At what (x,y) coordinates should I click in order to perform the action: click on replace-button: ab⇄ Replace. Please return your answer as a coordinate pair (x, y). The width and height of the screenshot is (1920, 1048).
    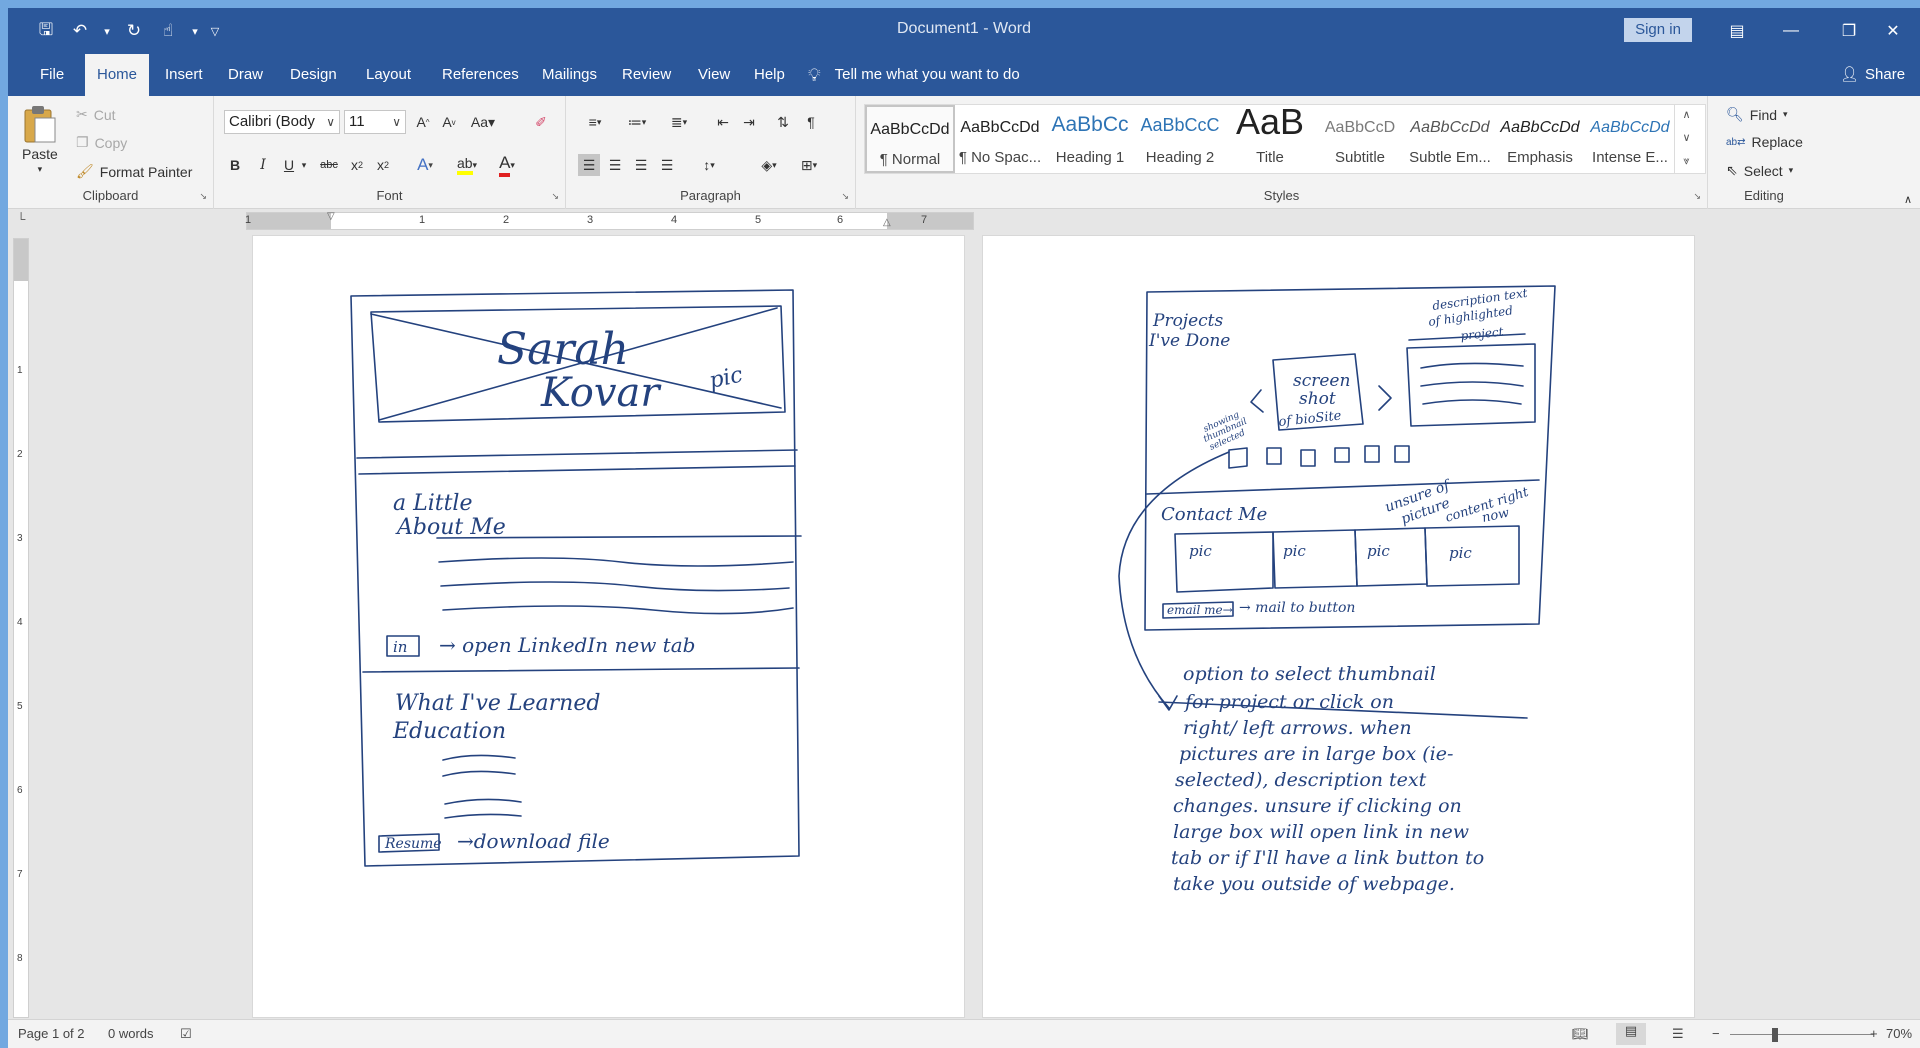
    Looking at the image, I should click on (1764, 142).